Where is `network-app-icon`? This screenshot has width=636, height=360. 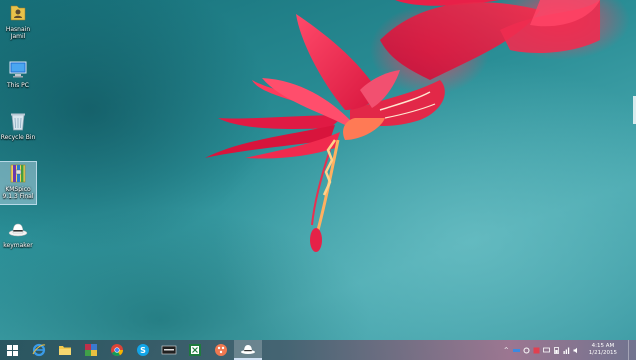
network-app-icon is located at coordinates (516, 350).